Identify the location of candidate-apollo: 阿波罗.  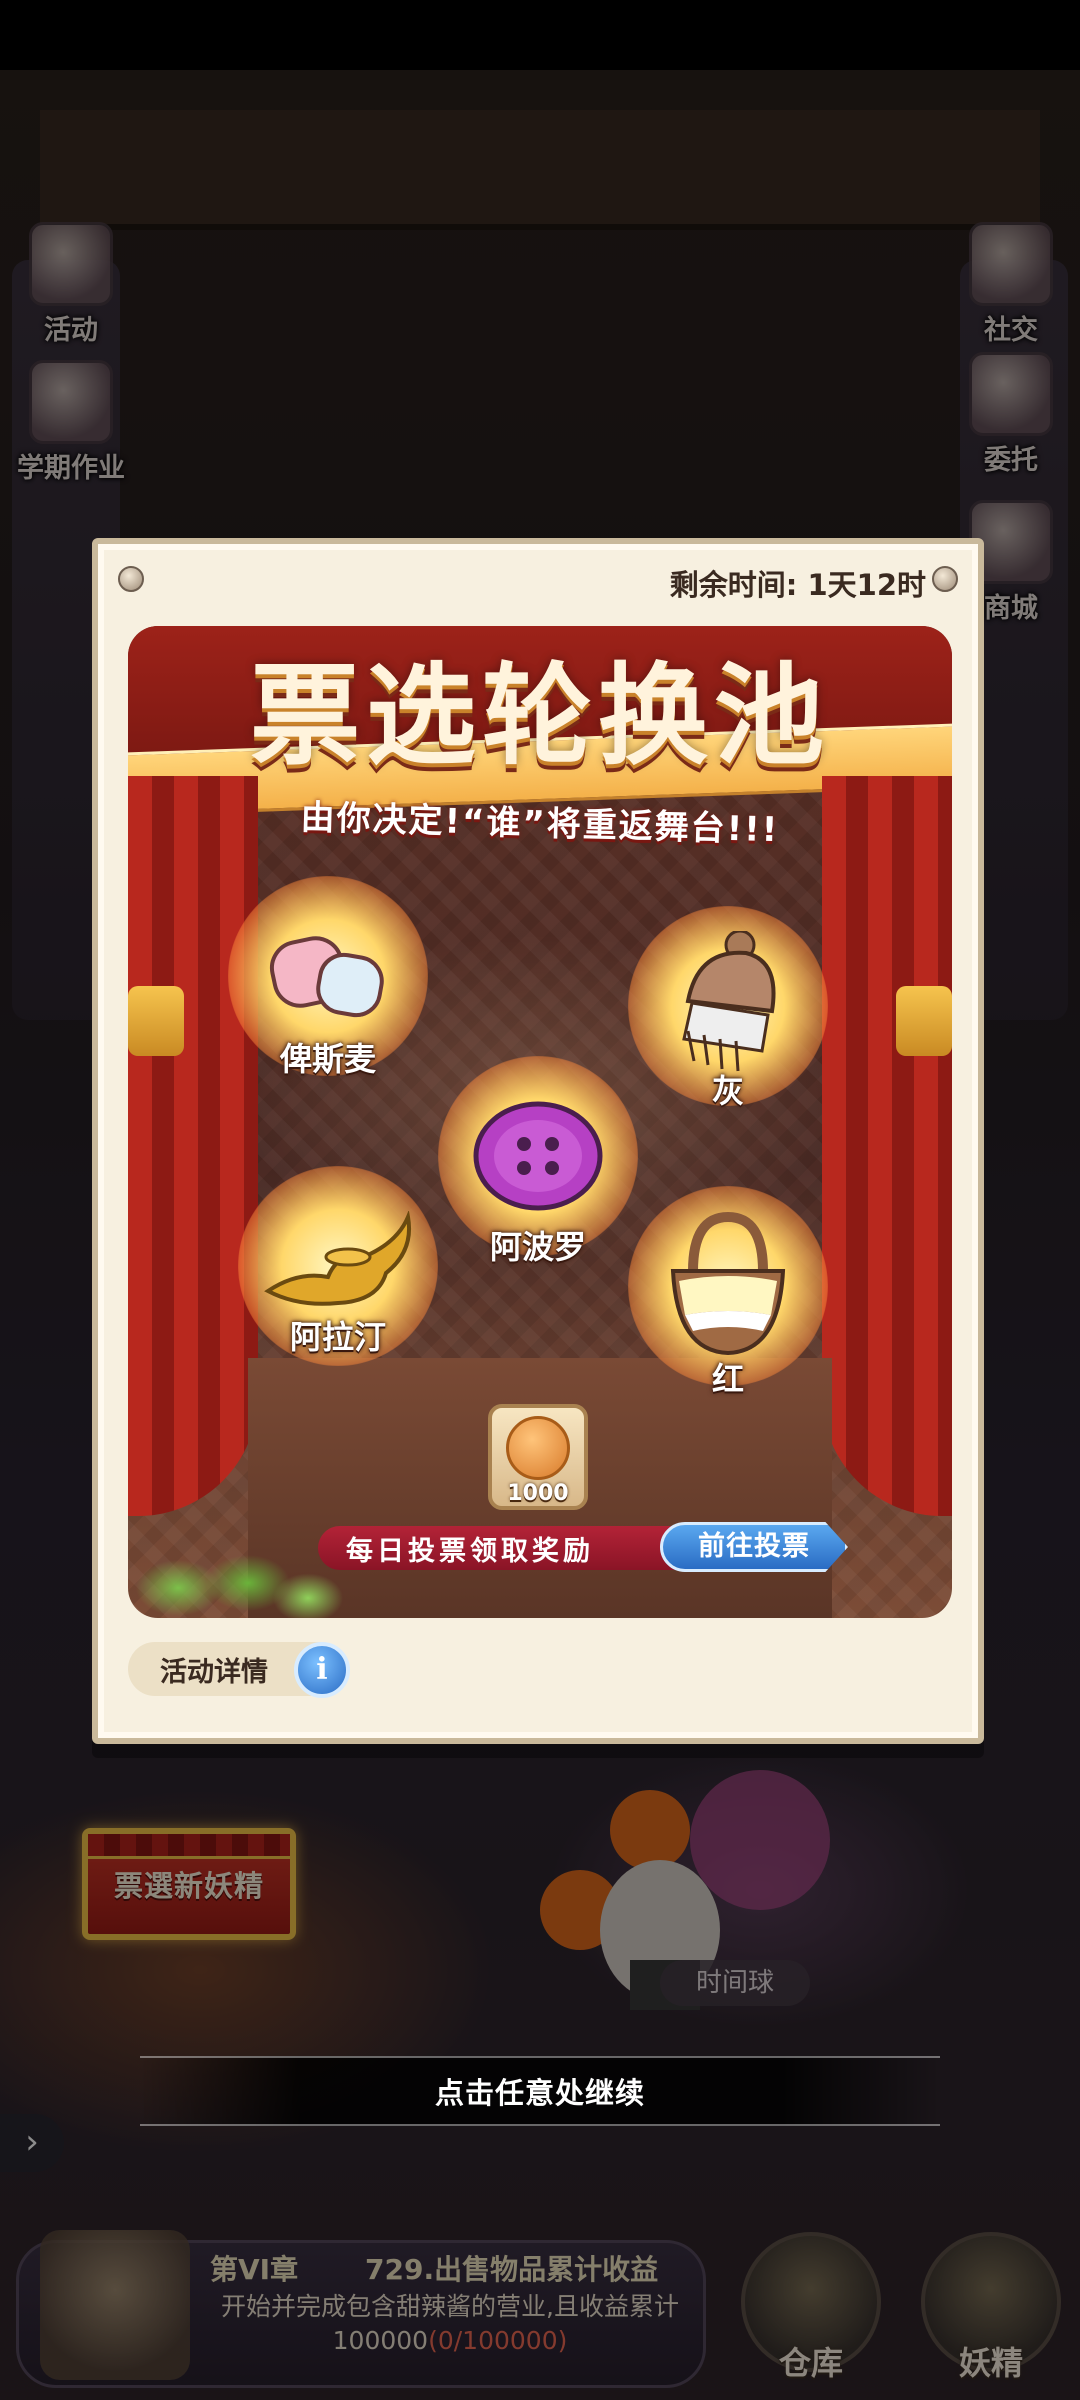
(538, 1161).